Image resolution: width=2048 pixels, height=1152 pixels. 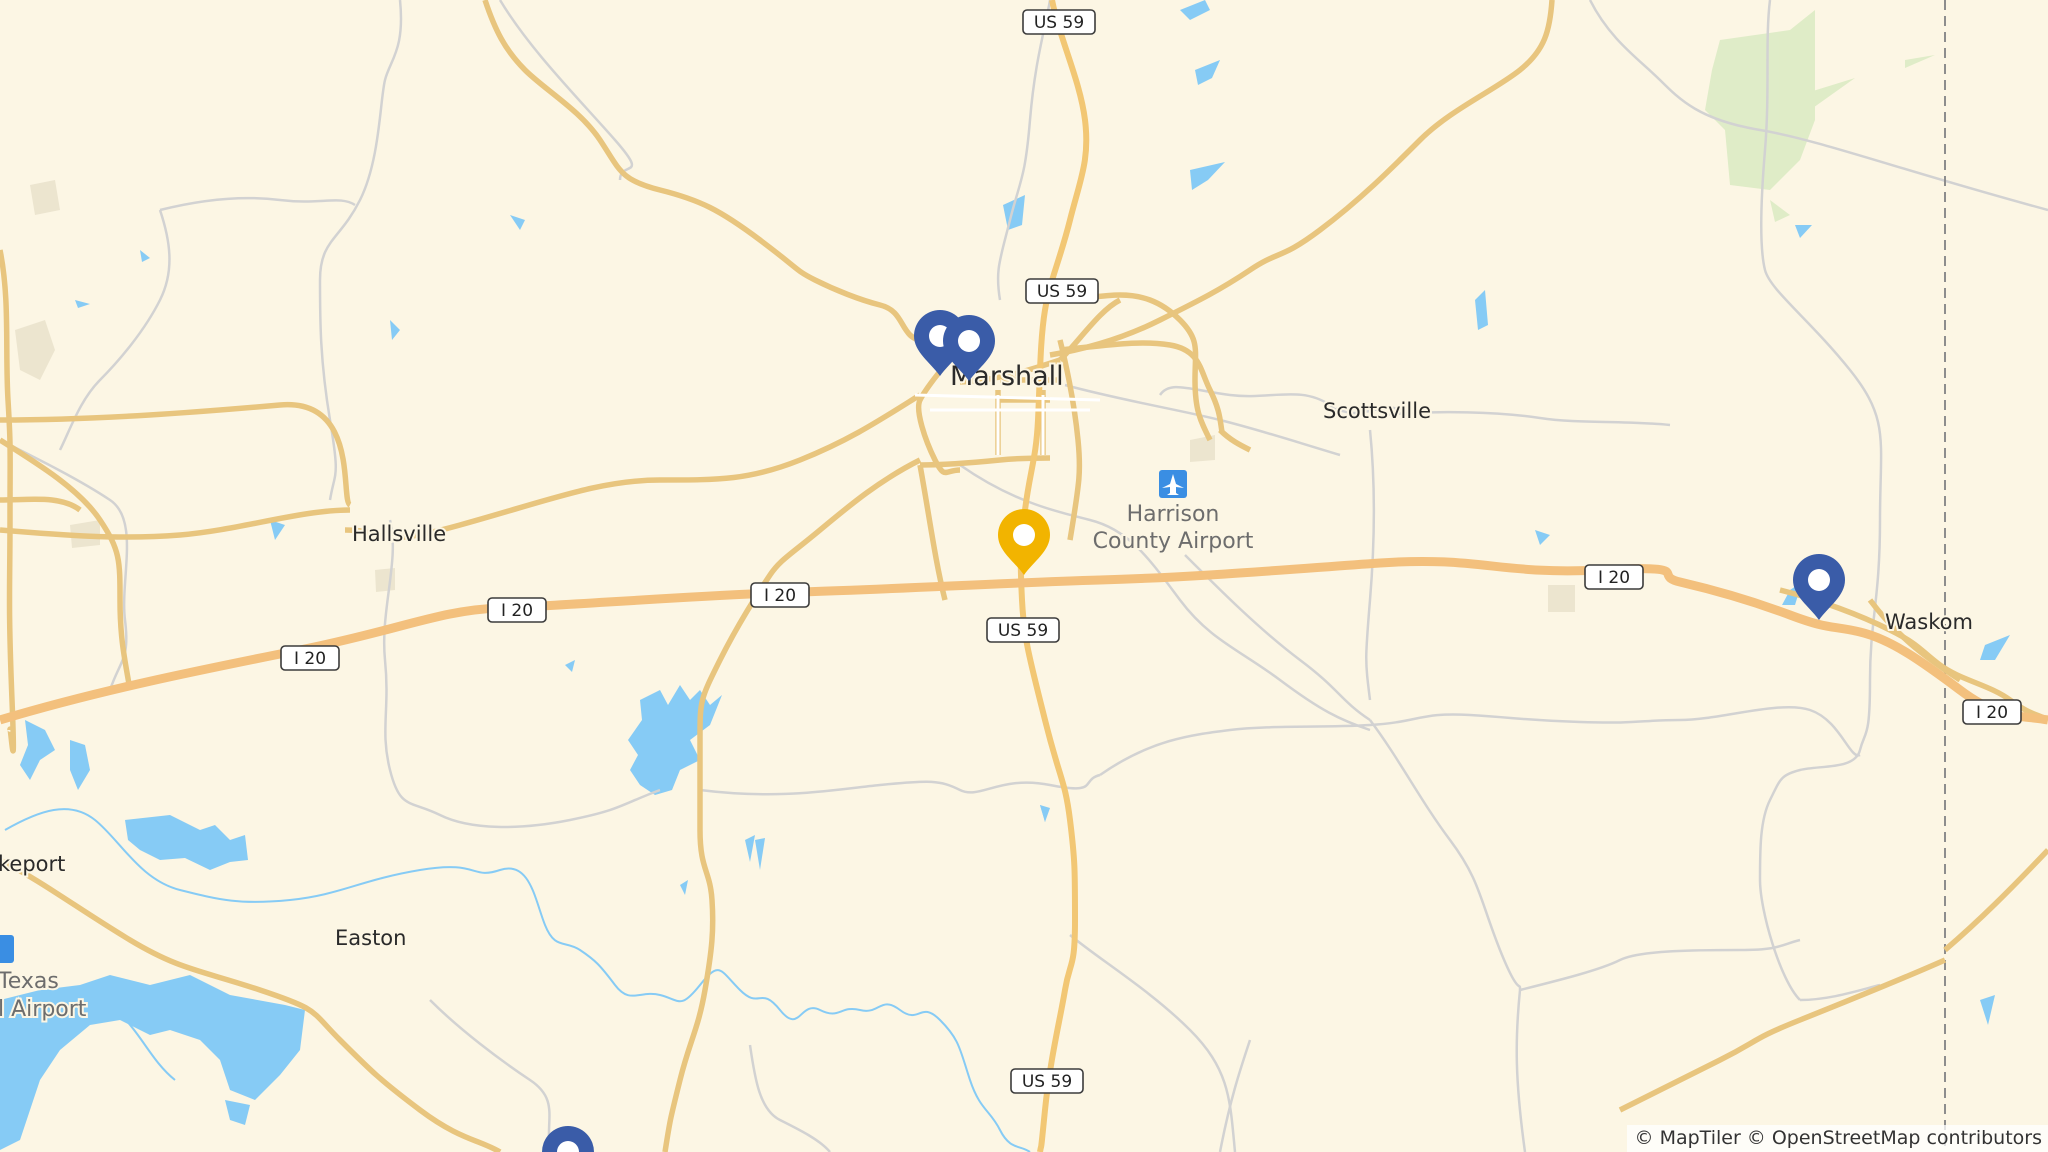 What do you see at coordinates (7, 949) in the screenshot?
I see `airport-icon` at bounding box center [7, 949].